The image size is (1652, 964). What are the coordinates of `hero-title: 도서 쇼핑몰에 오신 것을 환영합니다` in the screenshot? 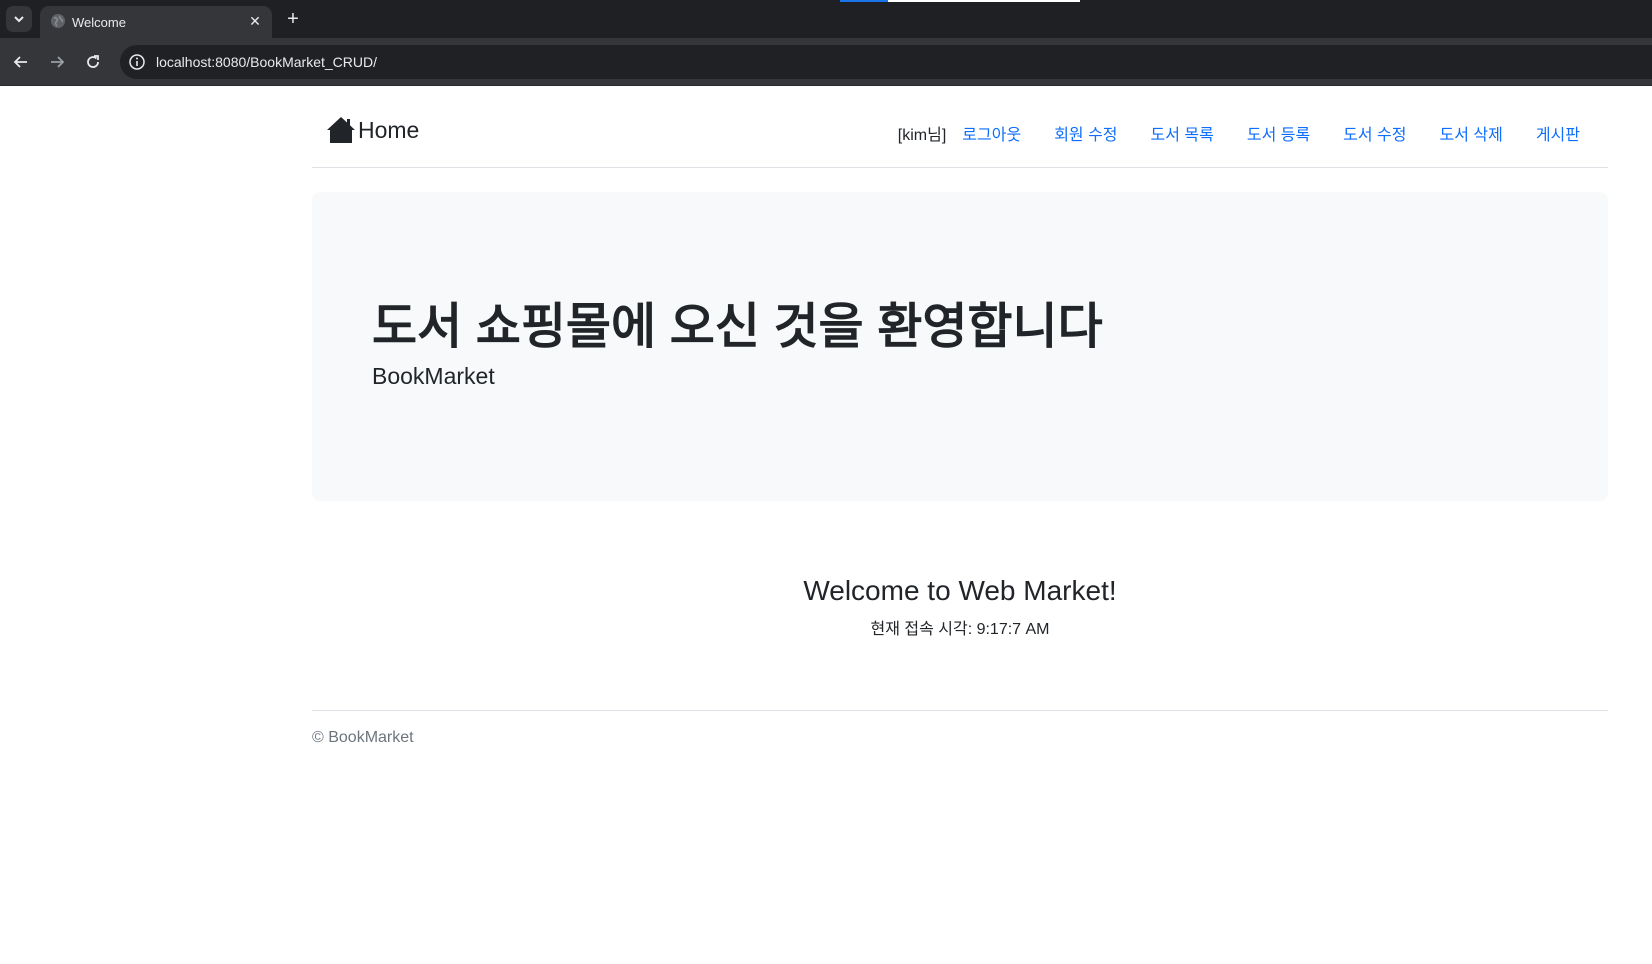 It's located at (737, 327).